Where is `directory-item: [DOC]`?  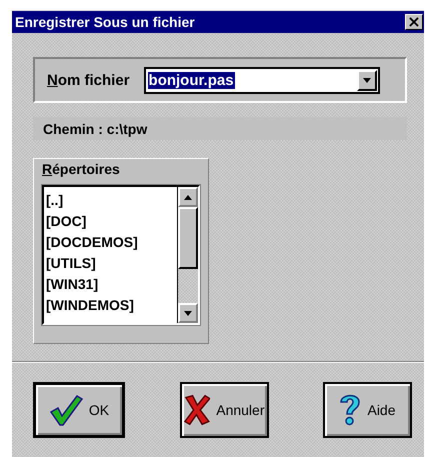 directory-item: [DOC] is located at coordinates (110, 221).